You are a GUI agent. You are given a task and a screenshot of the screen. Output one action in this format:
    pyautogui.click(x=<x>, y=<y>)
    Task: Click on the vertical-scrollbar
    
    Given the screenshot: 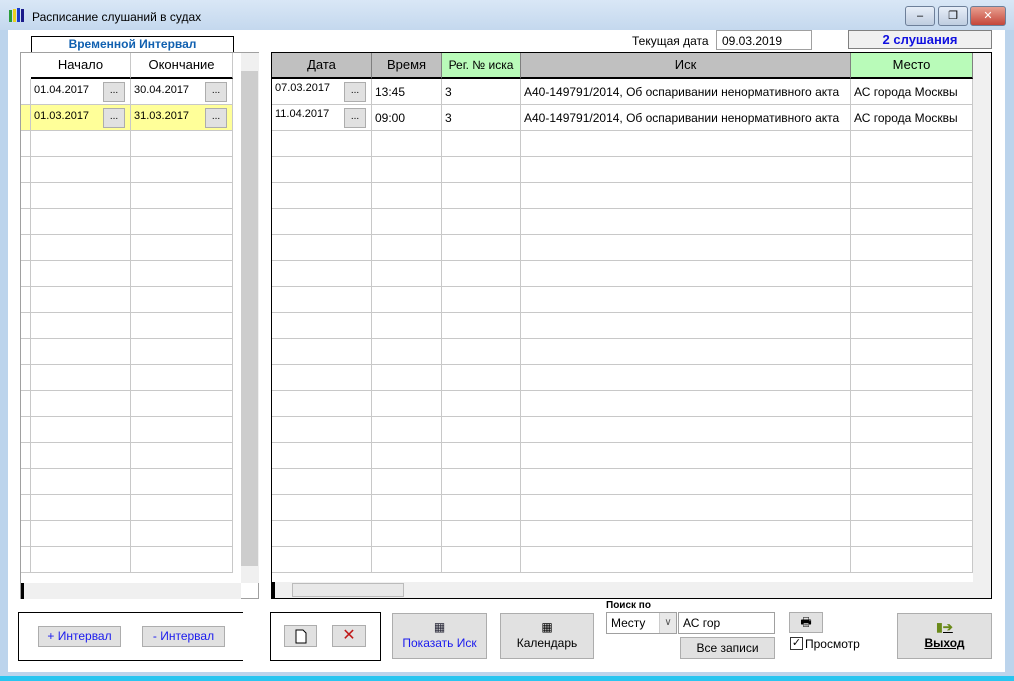 What is the action you would take?
    pyautogui.click(x=982, y=317)
    